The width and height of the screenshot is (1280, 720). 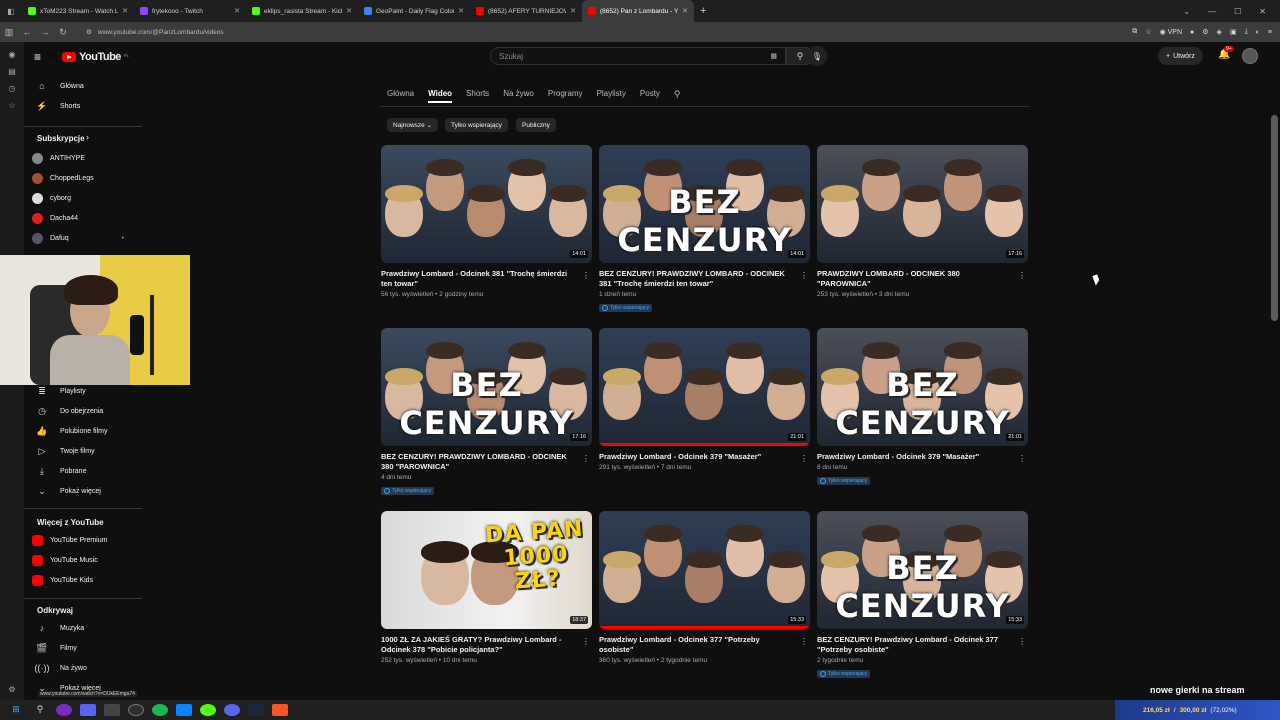 I want to click on download-icon: ⤓, so click(x=1246, y=32).